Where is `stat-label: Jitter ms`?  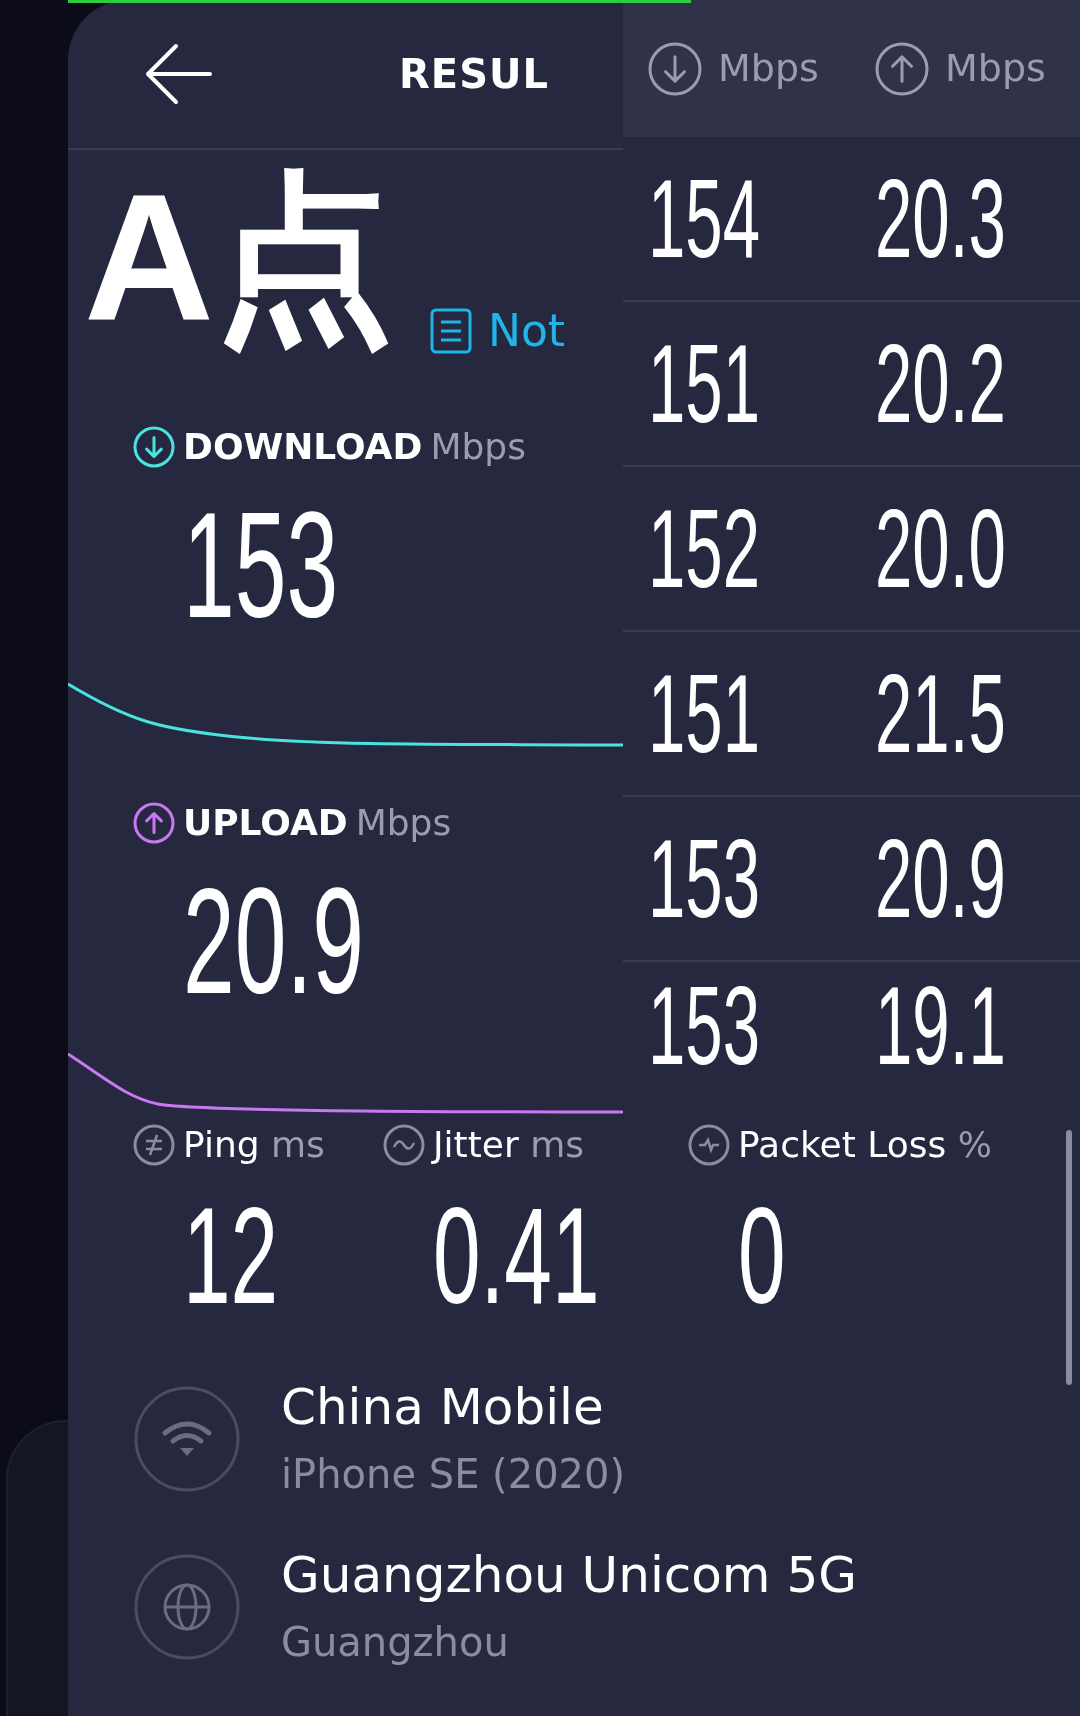
stat-label: Jitter ms is located at coordinates (509, 1145).